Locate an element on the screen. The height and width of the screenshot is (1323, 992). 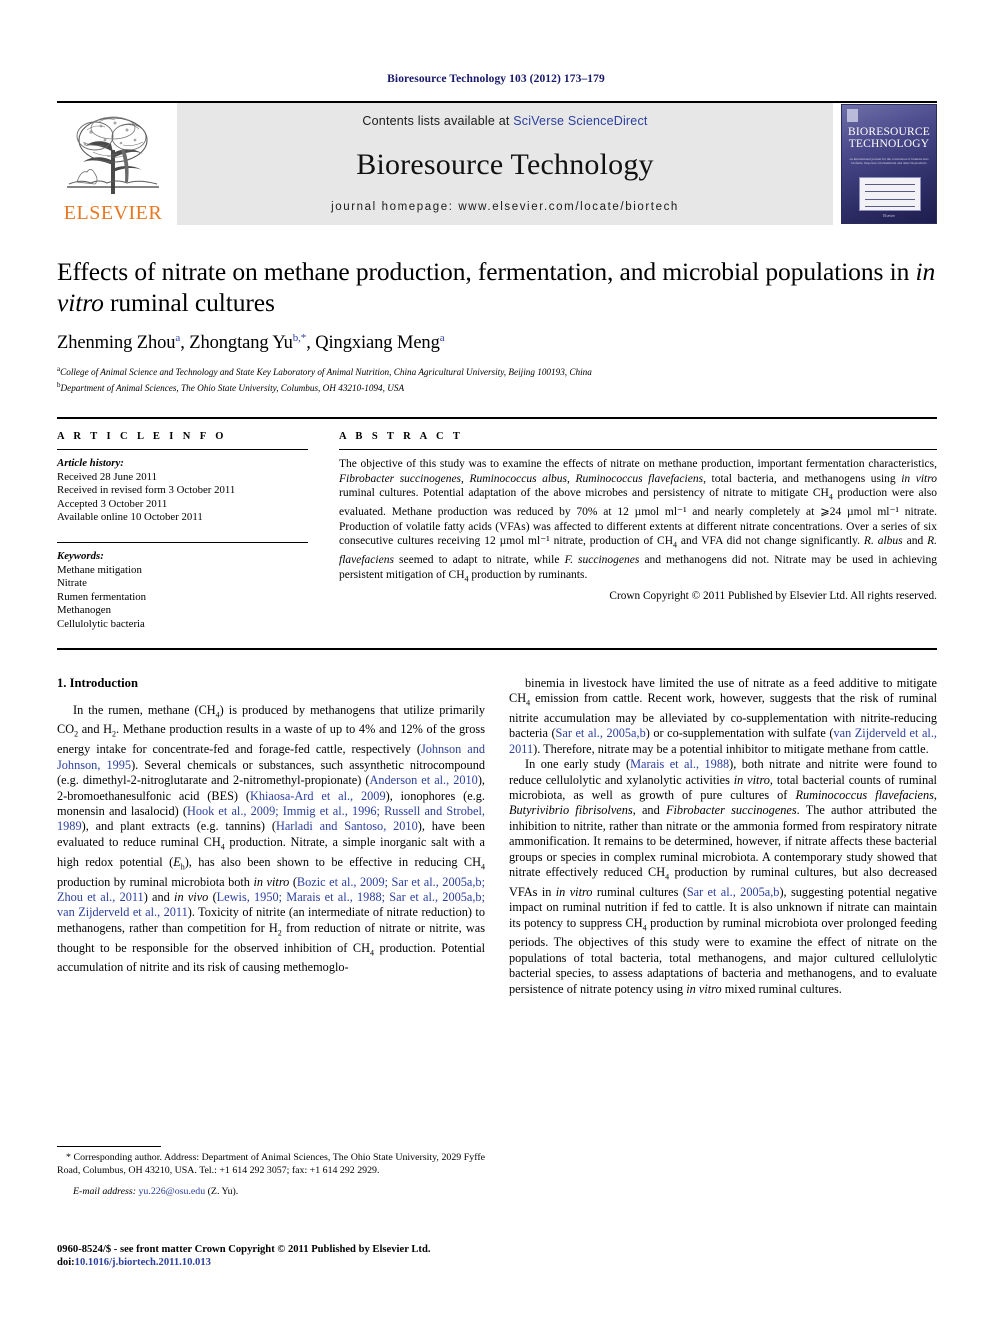
cover-footer: Elsevier is located at coordinates (889, 216).